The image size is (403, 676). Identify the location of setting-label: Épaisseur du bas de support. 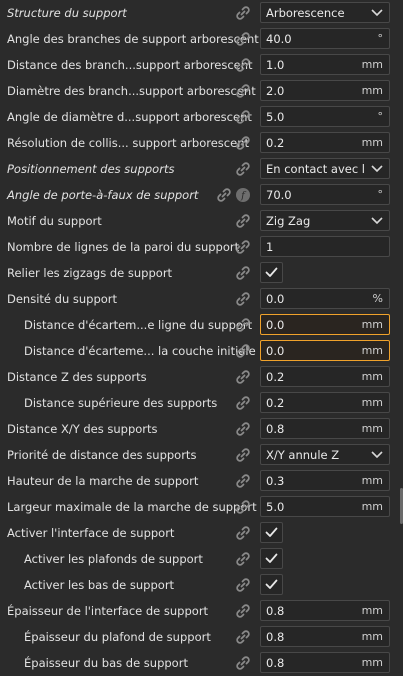
(106, 663).